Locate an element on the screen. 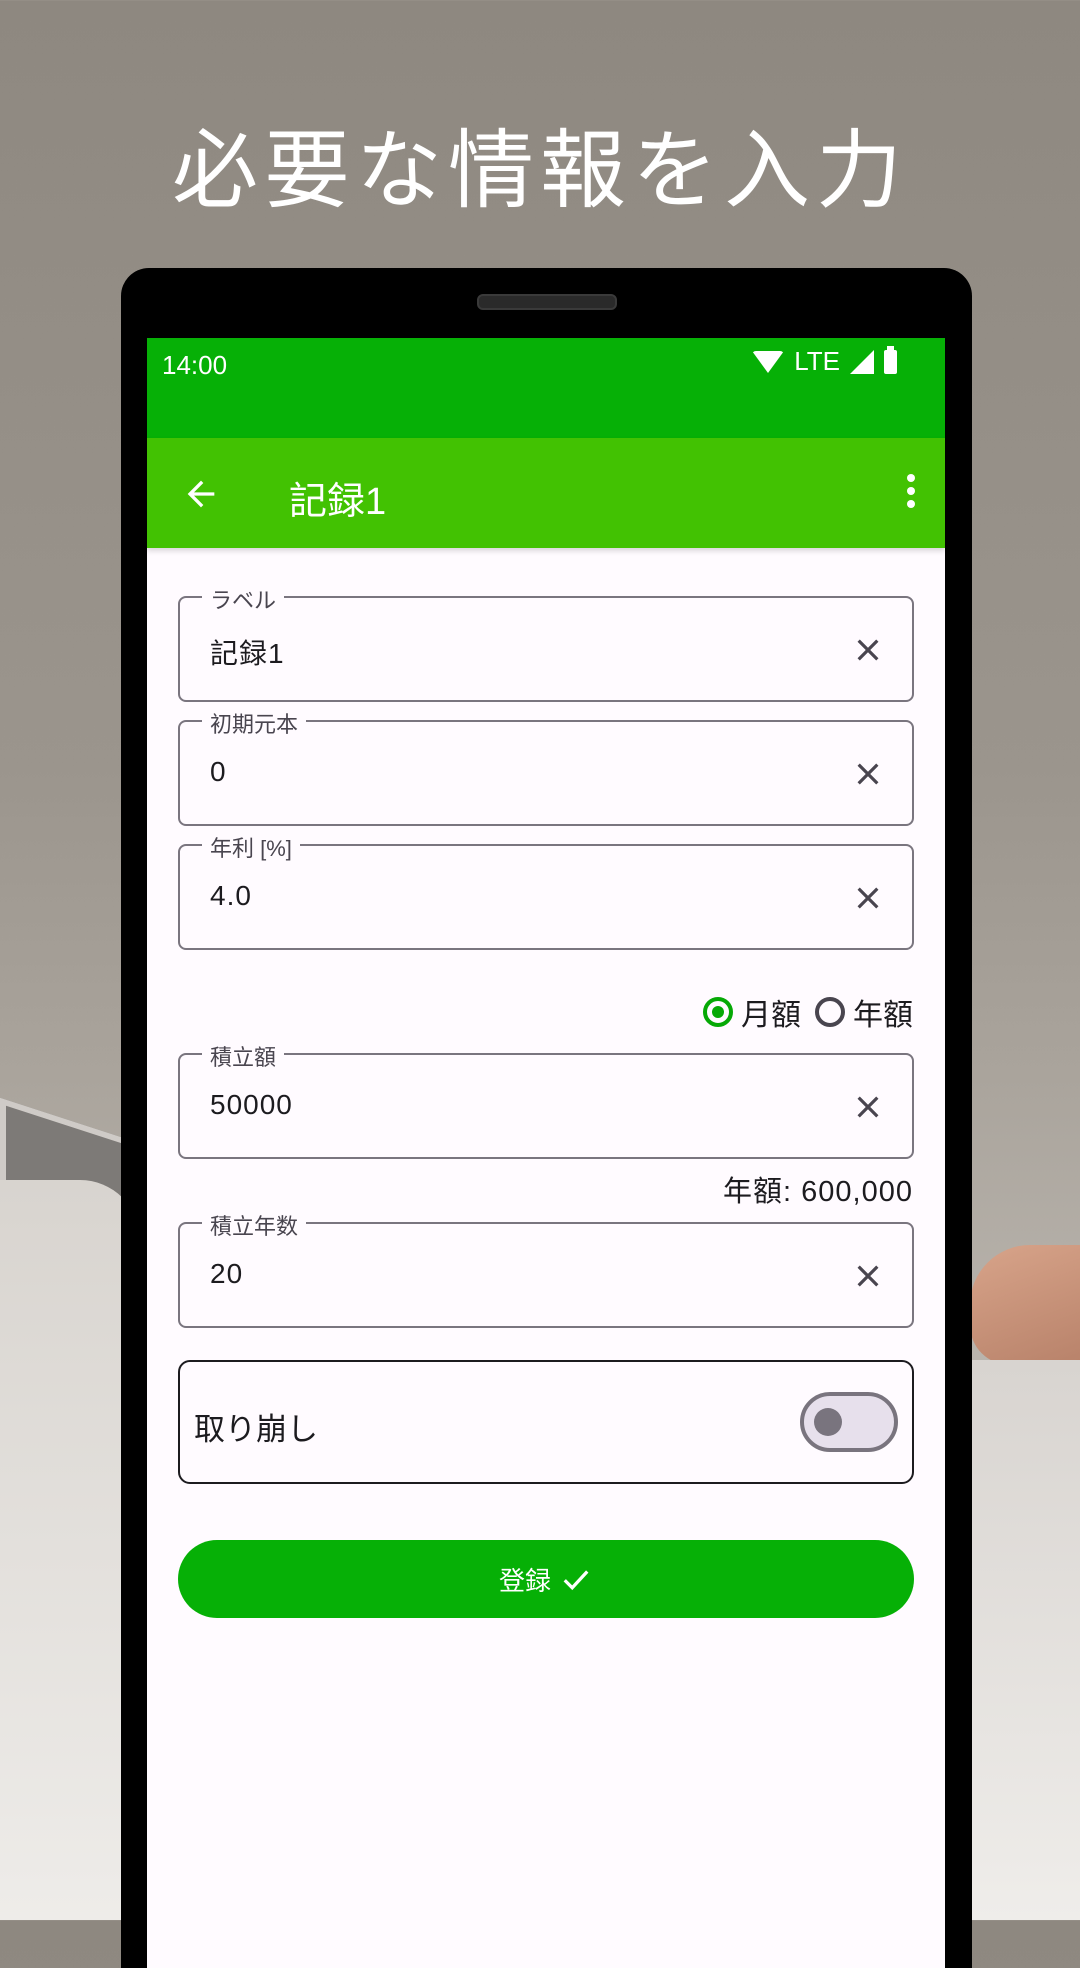 This screenshot has width=1080, height=1968. withdraw-label: 取り崩し is located at coordinates (256, 1430).